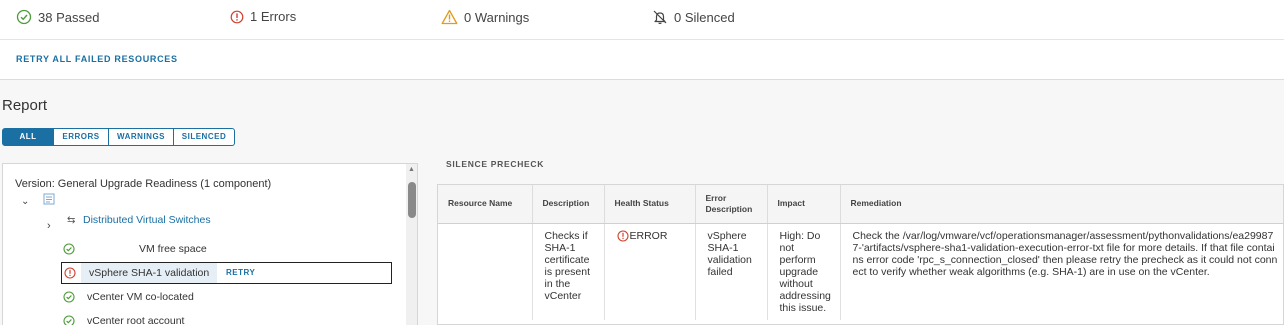 The height and width of the screenshot is (325, 1284). I want to click on silence-precheck-button: SILENCE PRECHECK, so click(495, 164).